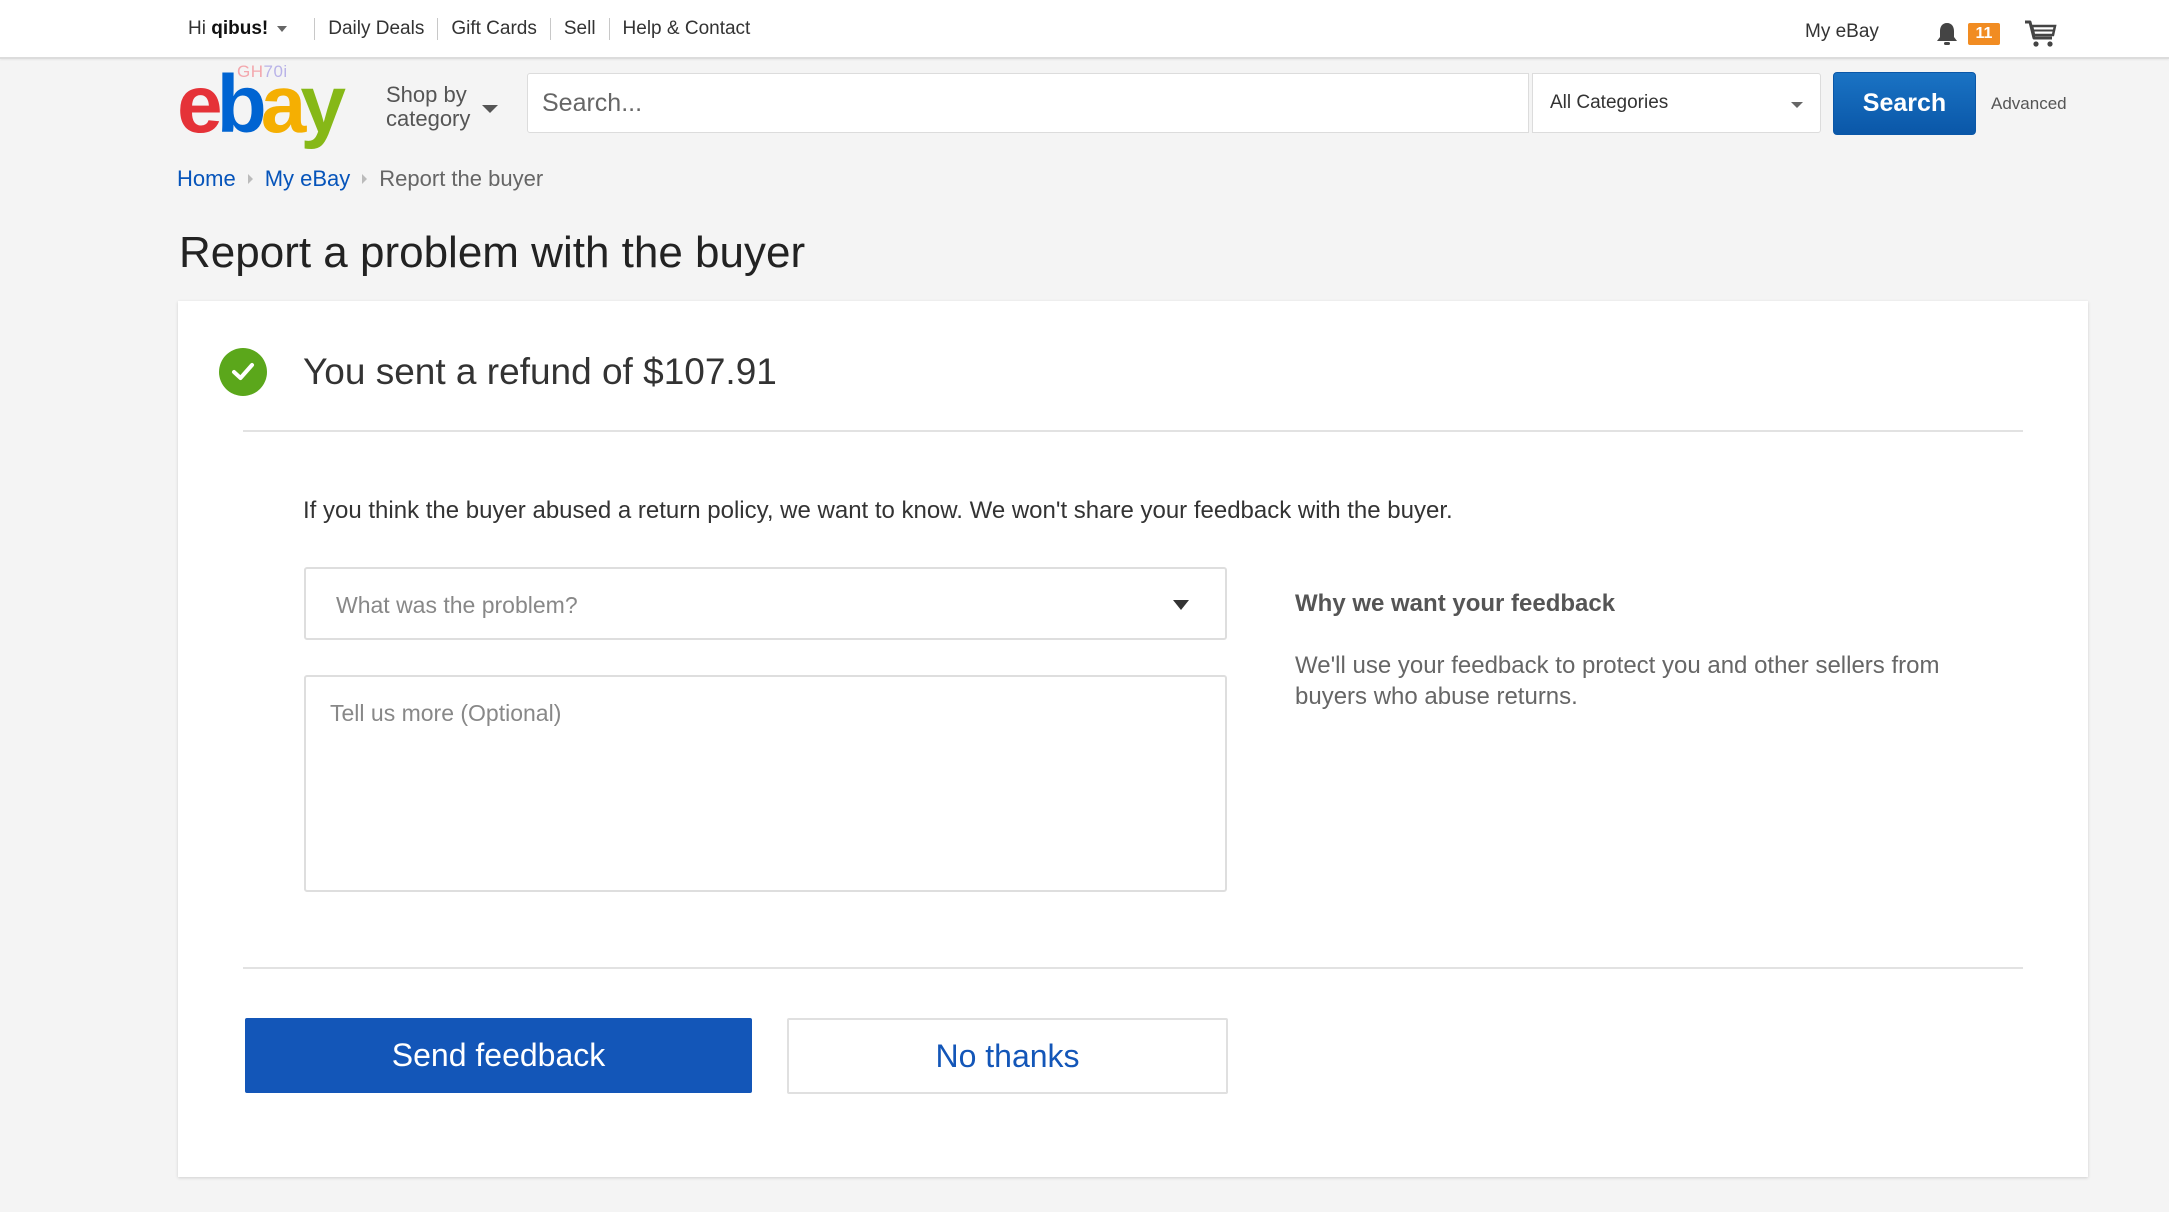 The width and height of the screenshot is (2169, 1212). What do you see at coordinates (540, 371) in the screenshot?
I see `refund-status-text: You sent a refund of $107.91` at bounding box center [540, 371].